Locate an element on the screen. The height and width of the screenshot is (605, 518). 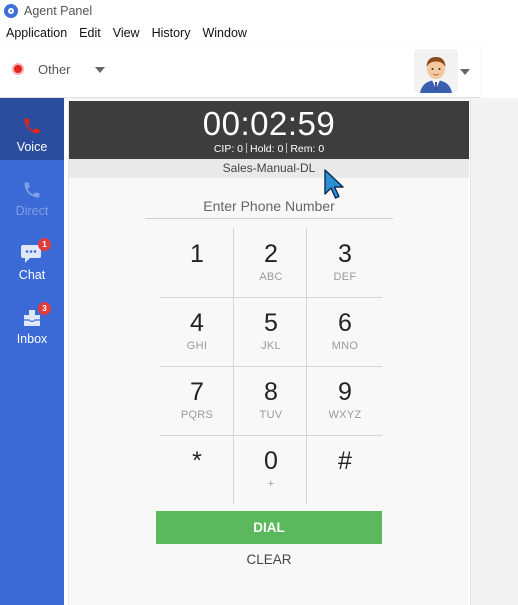
sidebar-item-chat: 1 Chat is located at coordinates (32, 257).